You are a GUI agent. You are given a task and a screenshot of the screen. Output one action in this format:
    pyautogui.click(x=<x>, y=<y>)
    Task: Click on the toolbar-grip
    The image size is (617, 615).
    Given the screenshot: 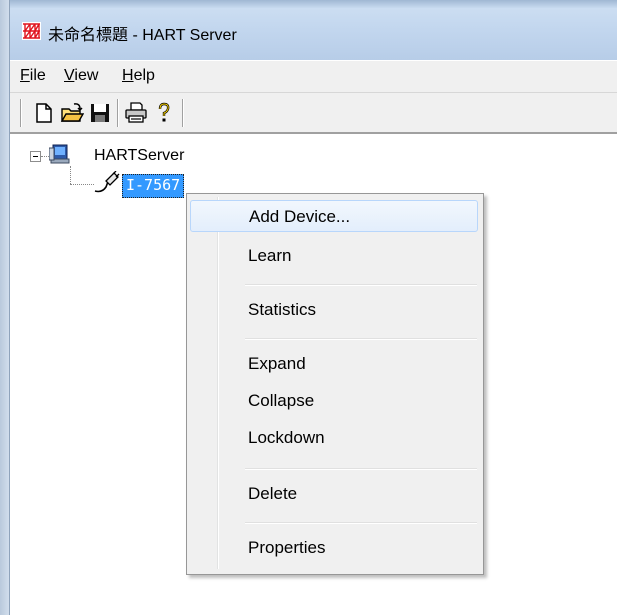 What is the action you would take?
    pyautogui.click(x=20, y=113)
    